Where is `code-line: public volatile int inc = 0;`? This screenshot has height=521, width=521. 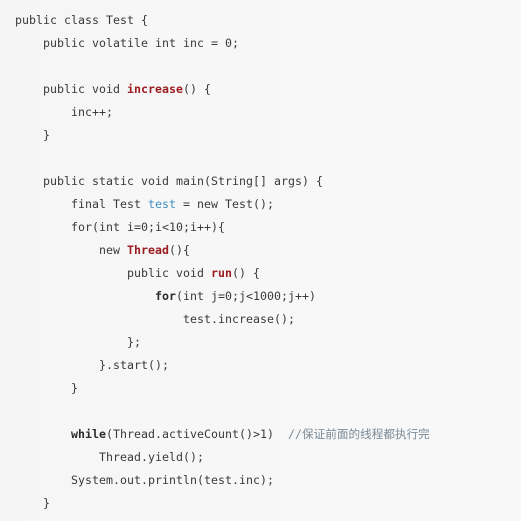
code-line: public volatile int inc = 0; is located at coordinates (260, 43).